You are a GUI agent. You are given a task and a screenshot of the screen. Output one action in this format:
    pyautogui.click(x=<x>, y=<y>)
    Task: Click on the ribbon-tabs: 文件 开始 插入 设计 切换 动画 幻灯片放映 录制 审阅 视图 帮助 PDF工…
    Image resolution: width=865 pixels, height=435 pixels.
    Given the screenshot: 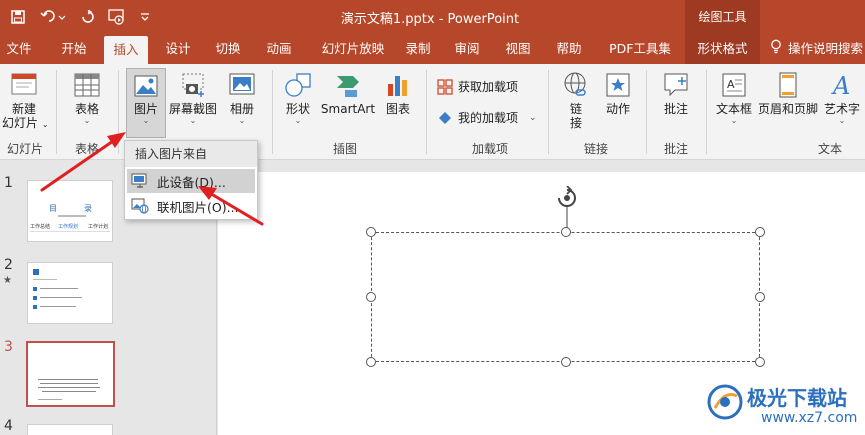 What is the action you would take?
    pyautogui.click(x=432, y=49)
    